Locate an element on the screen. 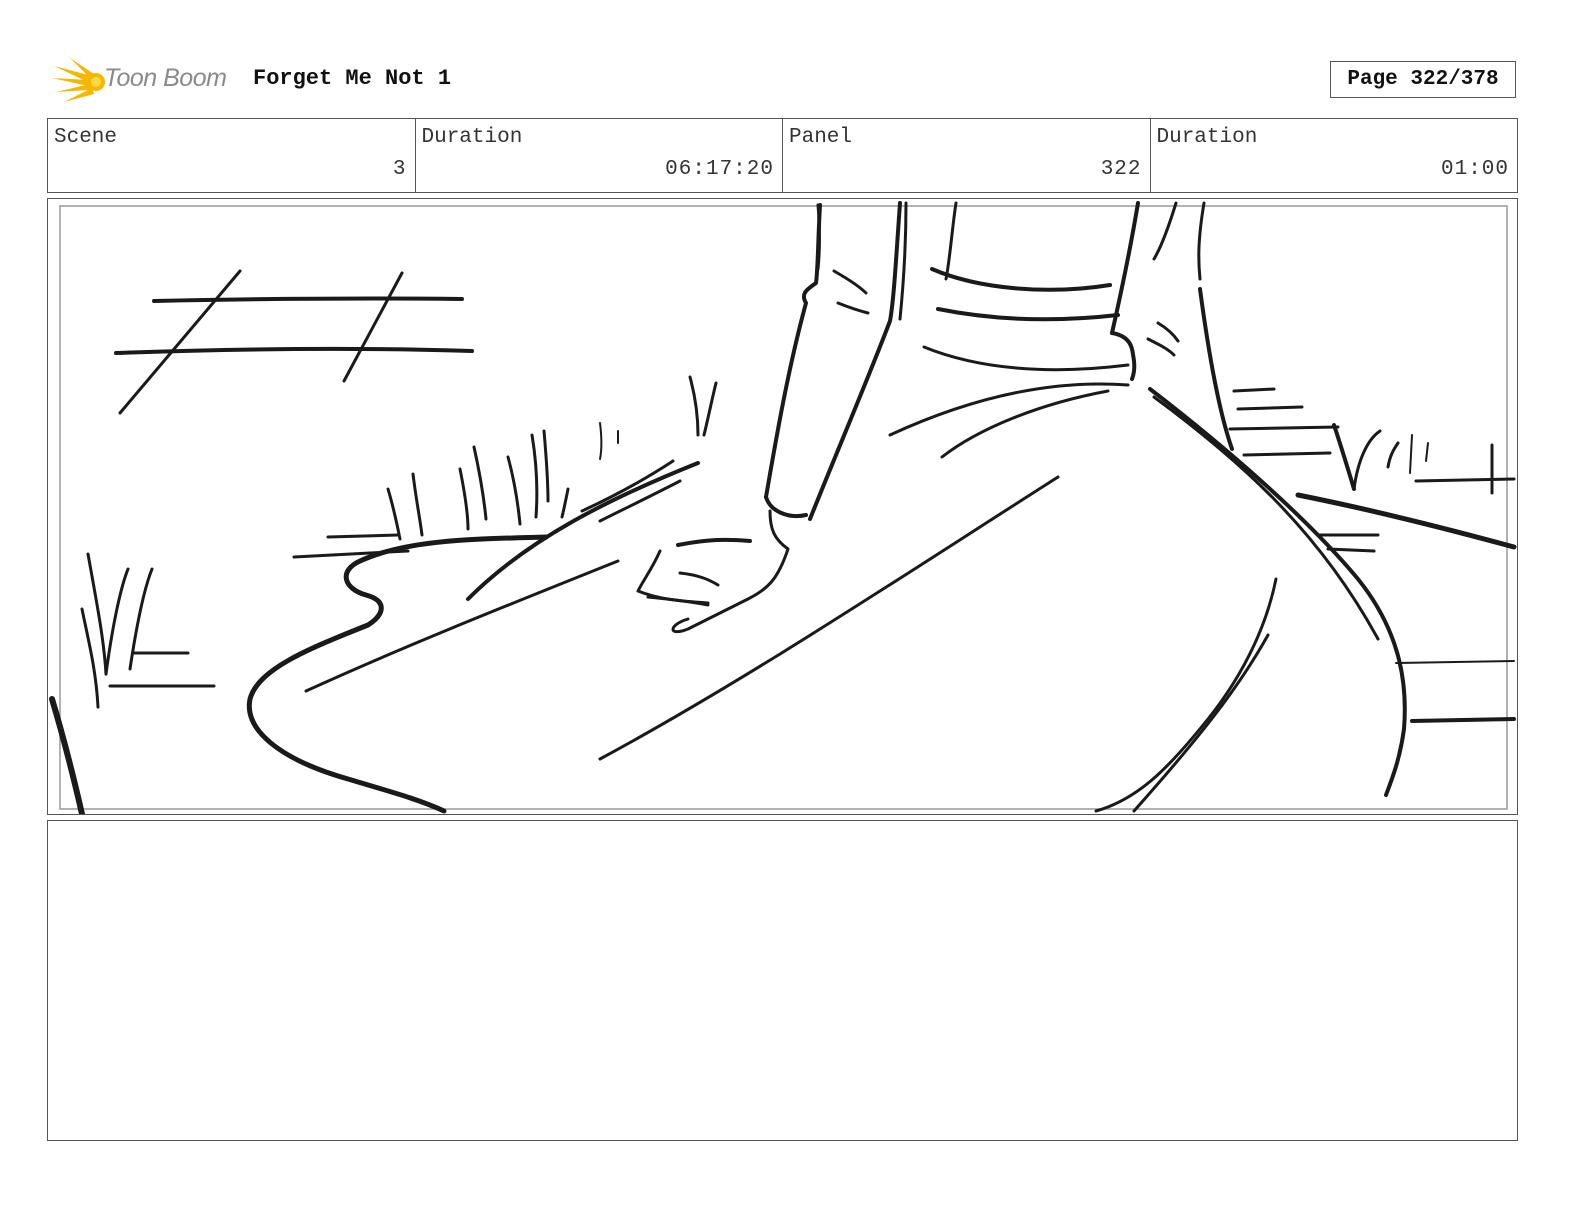 Image resolution: width=1584 pixels, height=1224 pixels. panel-cell: Panel 322 is located at coordinates (967, 155).